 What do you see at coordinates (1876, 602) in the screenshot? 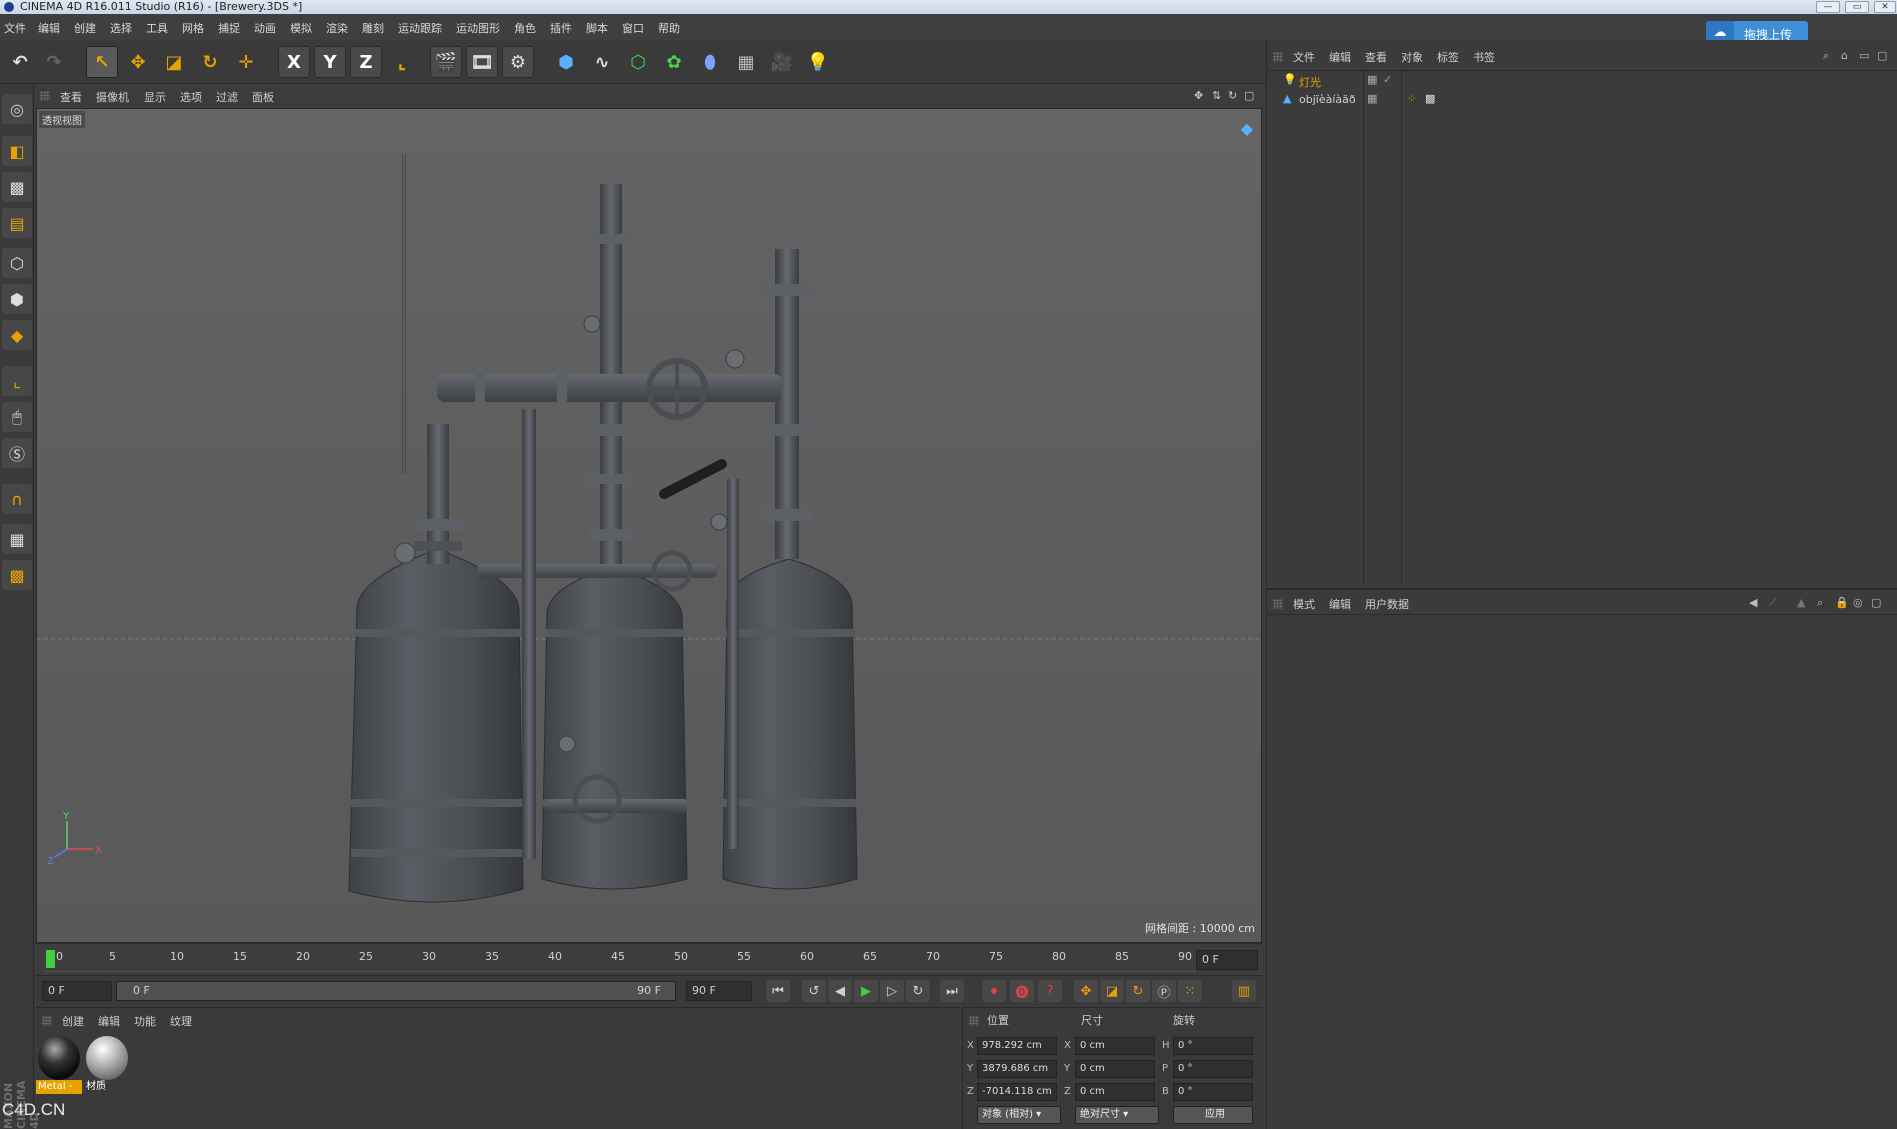
I see `maximize-panel-icon: ▢` at bounding box center [1876, 602].